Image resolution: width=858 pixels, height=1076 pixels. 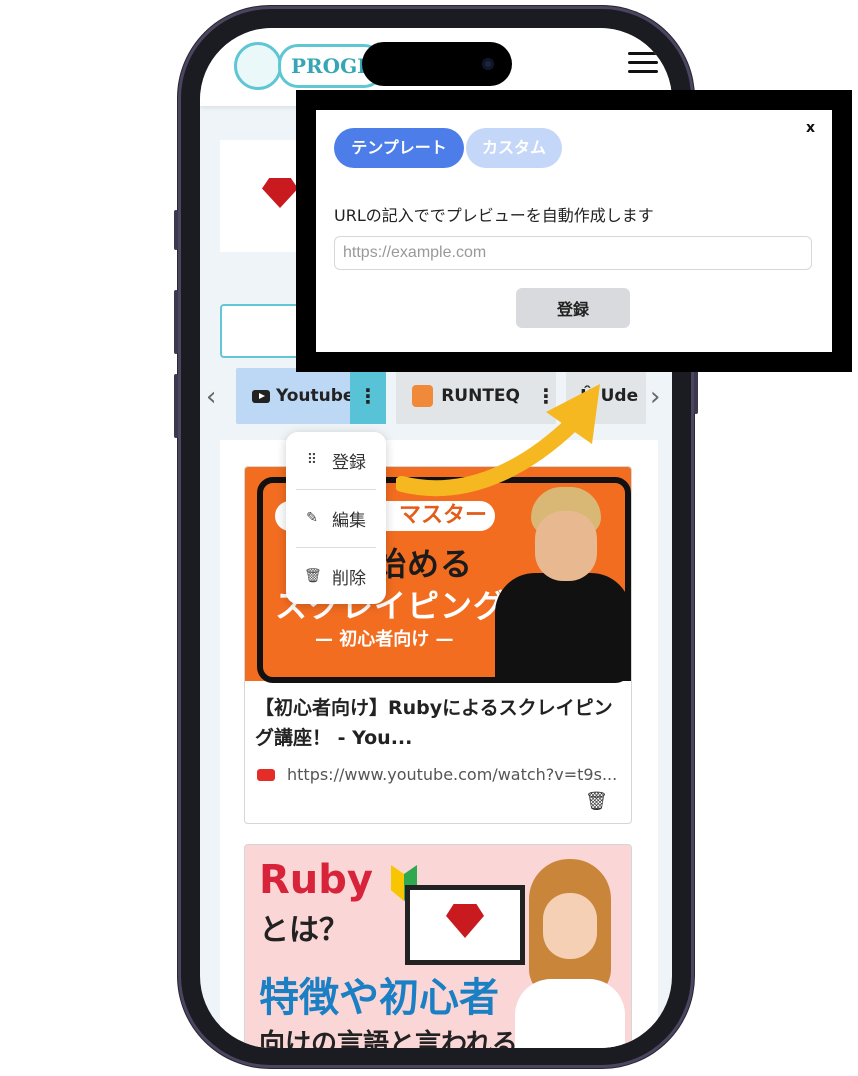 I want to click on url-field-label: URLの記入ででプレビューを自動作成します, so click(x=494, y=215).